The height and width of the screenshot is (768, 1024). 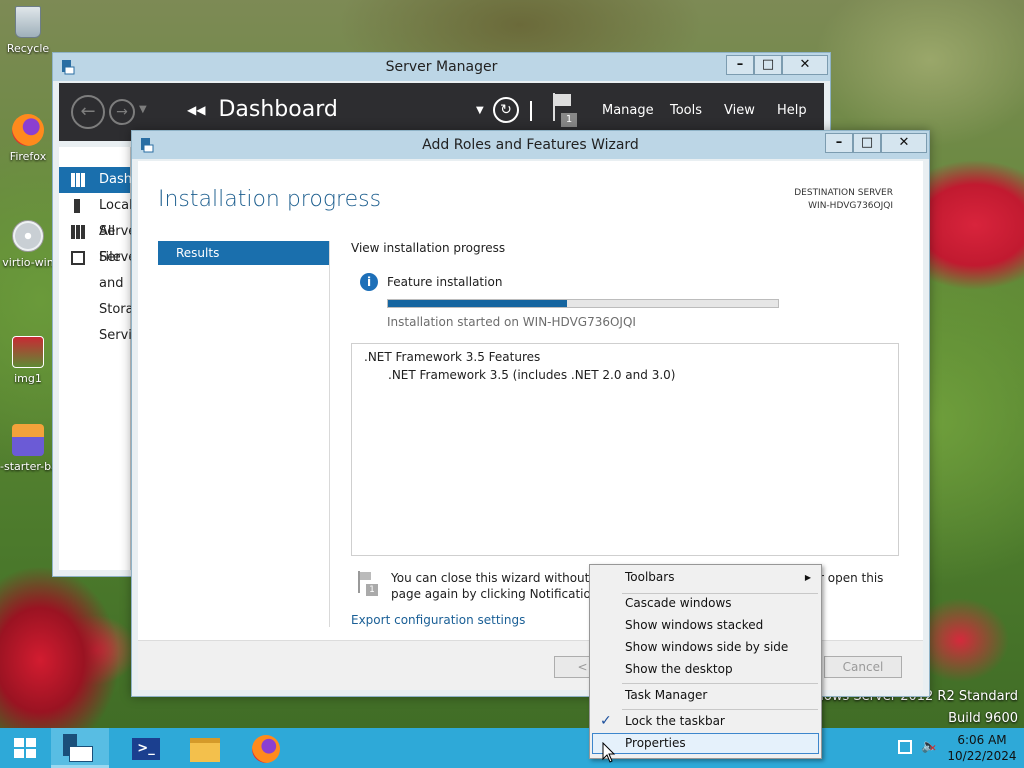 I want to click on feature-item: .NET Framework 3.5 Features, so click(x=452, y=357).